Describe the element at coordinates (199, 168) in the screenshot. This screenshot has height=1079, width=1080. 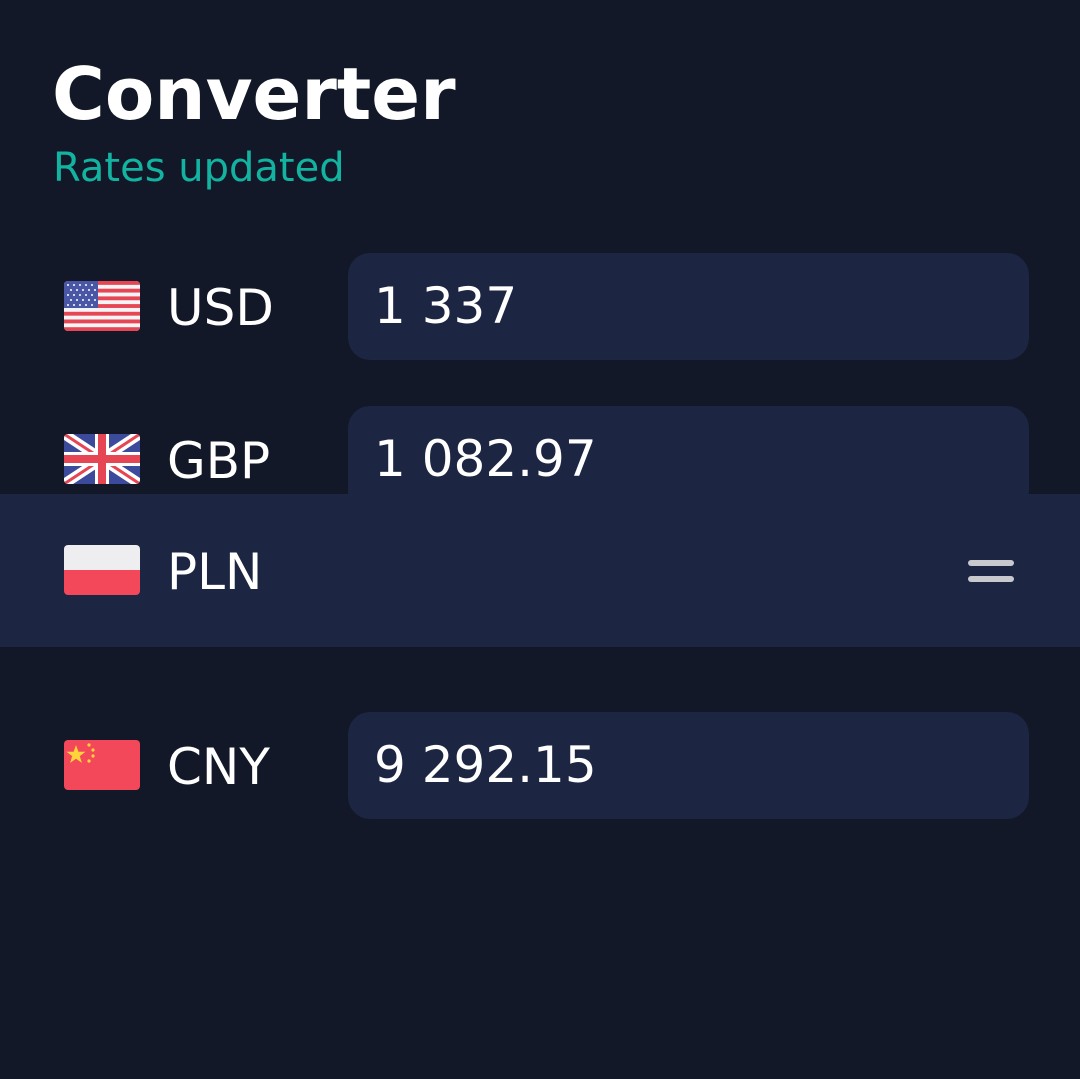
I see `rates-status: Rates updated` at that location.